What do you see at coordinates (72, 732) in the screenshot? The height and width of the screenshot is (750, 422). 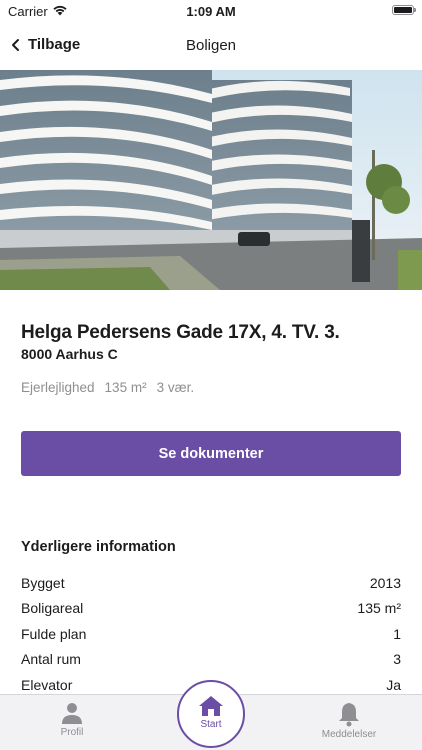 I see `tab-profile-label: Profil` at bounding box center [72, 732].